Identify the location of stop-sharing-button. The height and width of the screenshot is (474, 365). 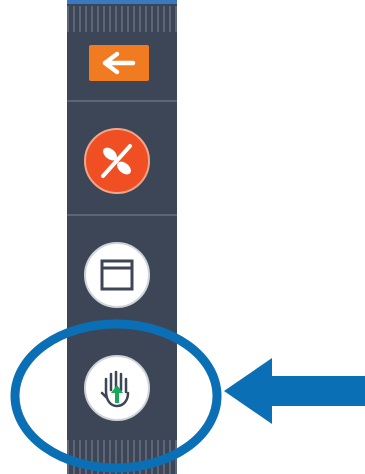
(117, 161).